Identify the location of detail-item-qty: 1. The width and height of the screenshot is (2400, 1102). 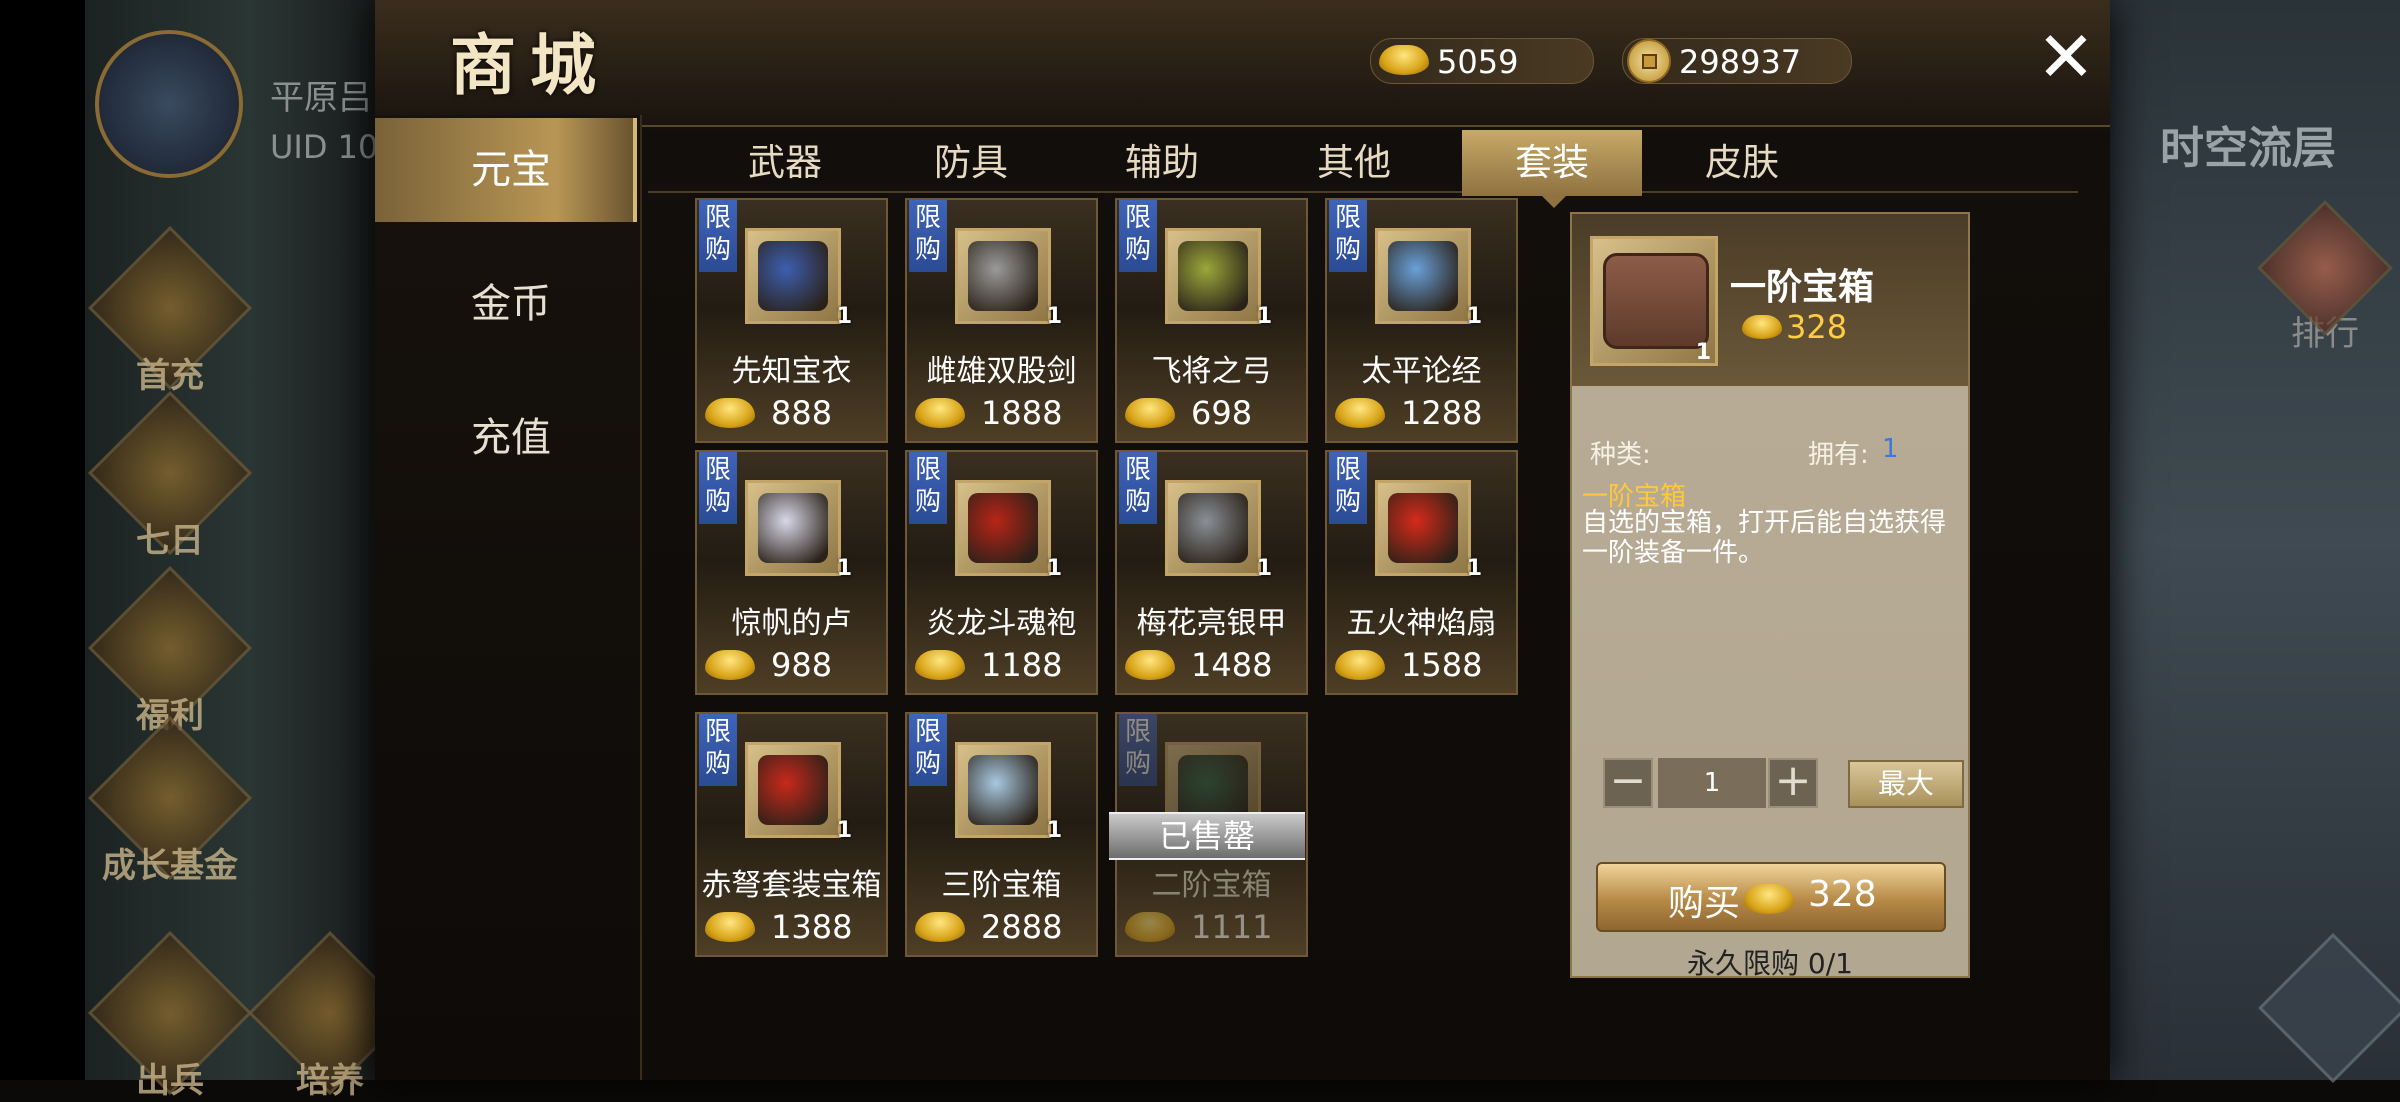
(1703, 352).